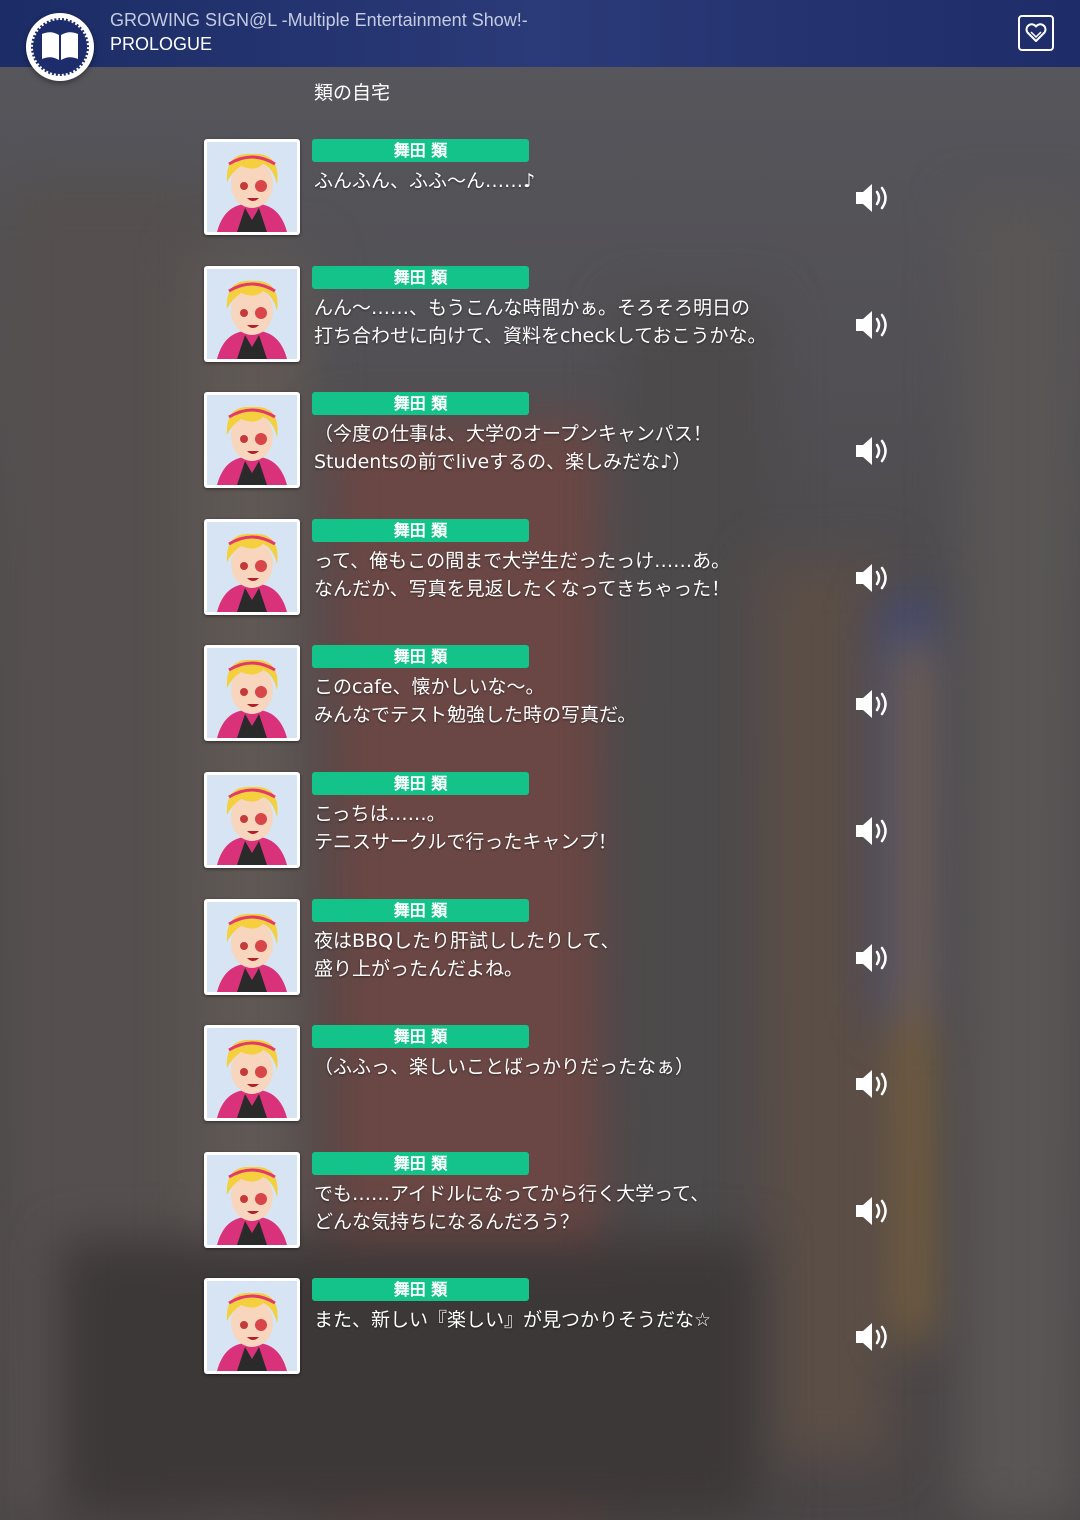  What do you see at coordinates (522, 588) in the screenshot?
I see `dialogue-line: なんだか、写真を見返したくなってきちゃった！` at bounding box center [522, 588].